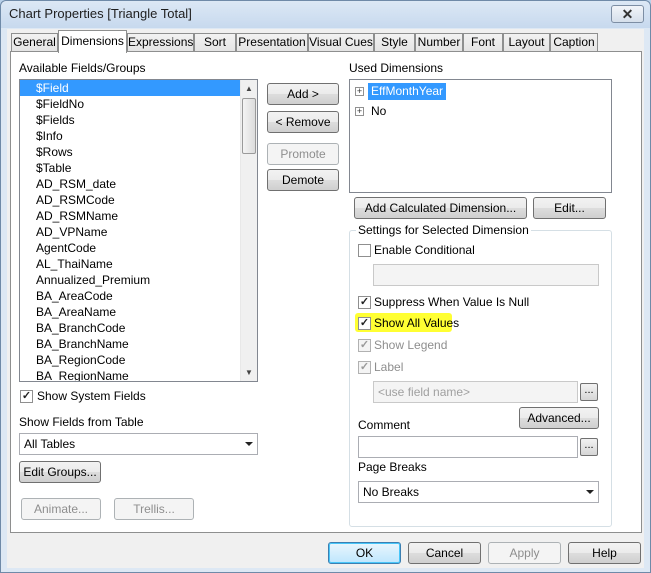 The width and height of the screenshot is (651, 573). I want to click on enable-conditional-checkbox, so click(364, 250).